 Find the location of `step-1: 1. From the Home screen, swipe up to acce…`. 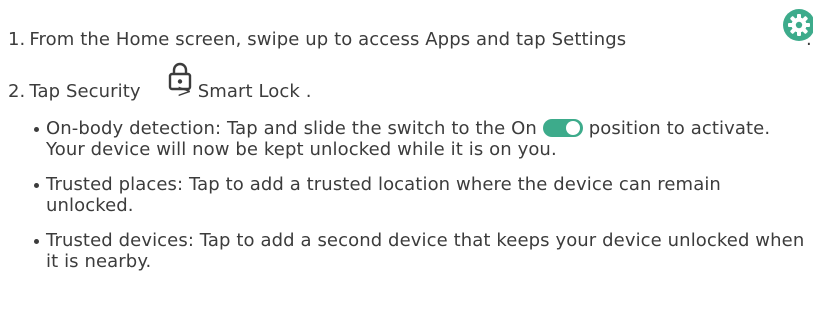

step-1: 1. From the Home screen, swipe up to acce… is located at coordinates (317, 40).